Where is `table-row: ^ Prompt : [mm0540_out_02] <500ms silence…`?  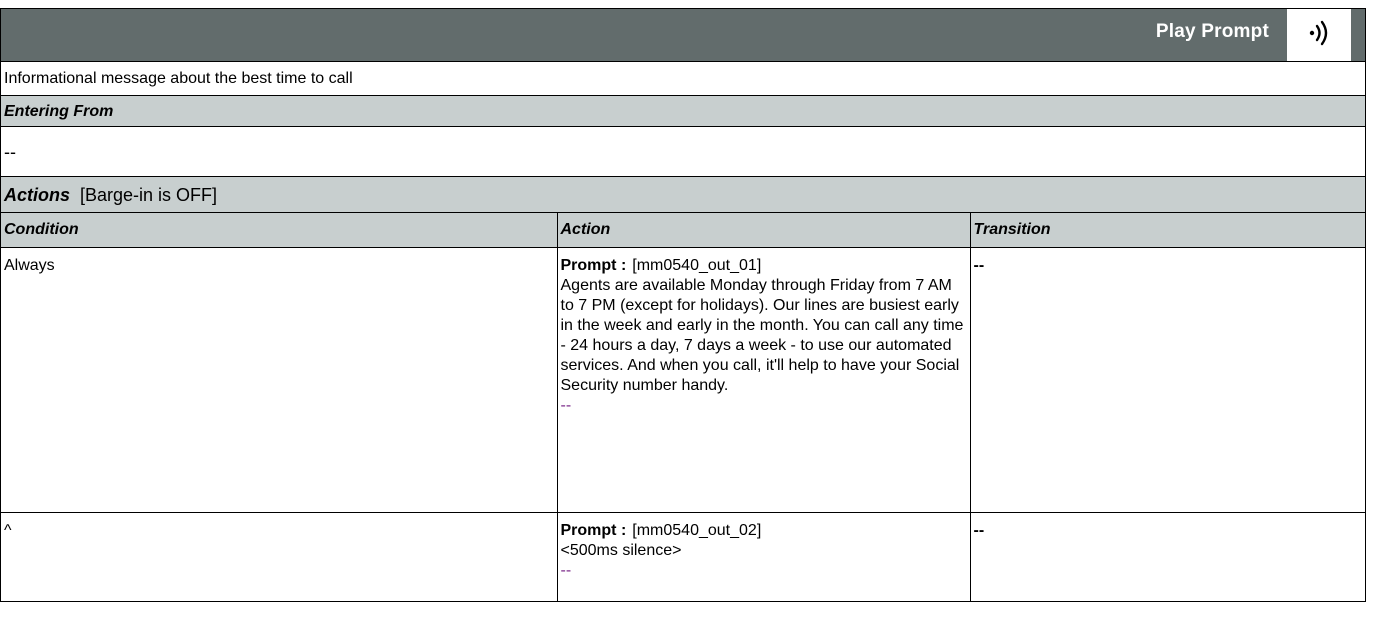
table-row: ^ Prompt : [mm0540_out_02] <500ms silence… is located at coordinates (683, 557).